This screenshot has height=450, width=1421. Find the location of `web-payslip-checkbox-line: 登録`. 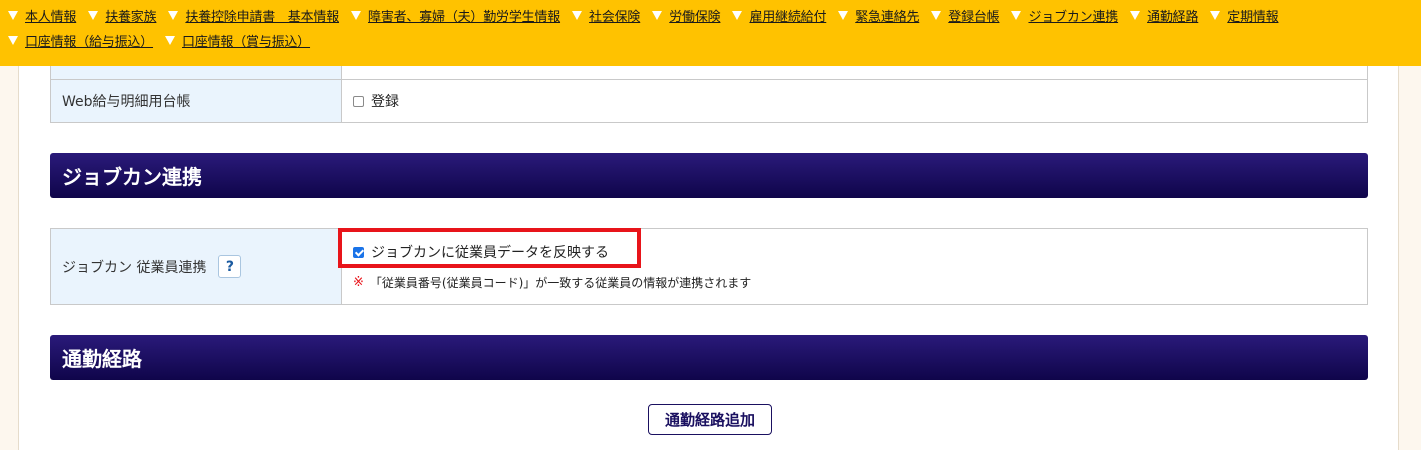

web-payslip-checkbox-line: 登録 is located at coordinates (859, 101).